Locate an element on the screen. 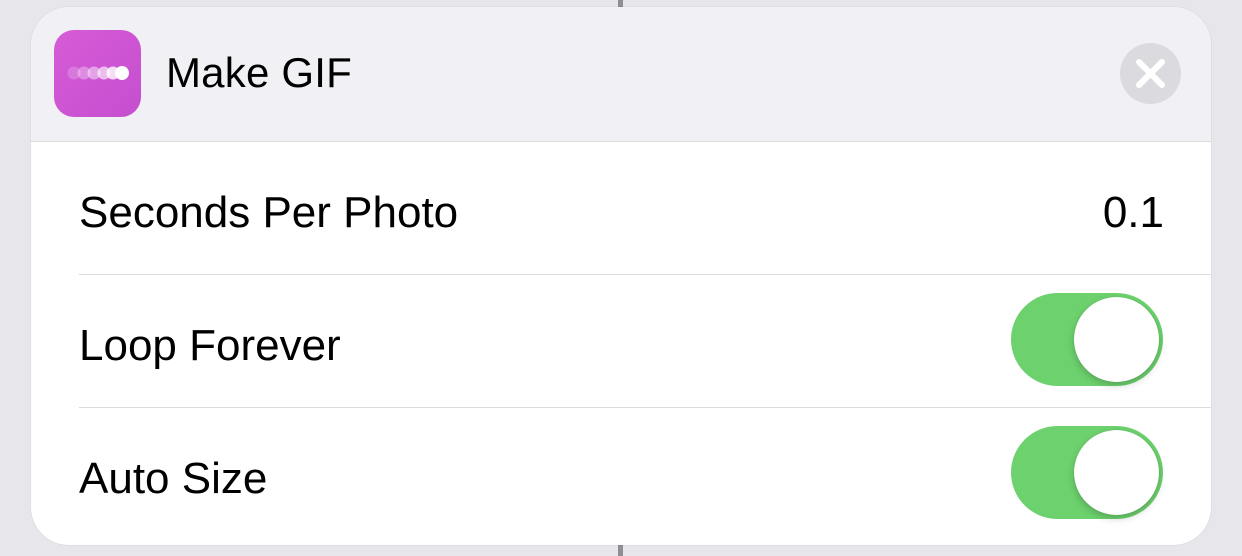 Image resolution: width=1242 pixels, height=556 pixels. gif-dots-icon is located at coordinates (97, 73).